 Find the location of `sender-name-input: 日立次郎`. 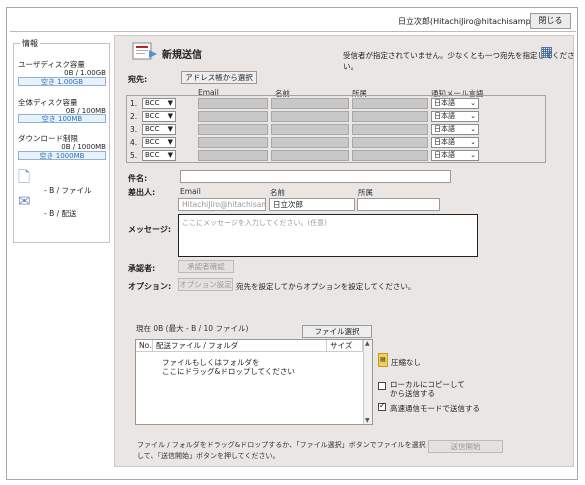

sender-name-input: 日立次郎 is located at coordinates (312, 204).